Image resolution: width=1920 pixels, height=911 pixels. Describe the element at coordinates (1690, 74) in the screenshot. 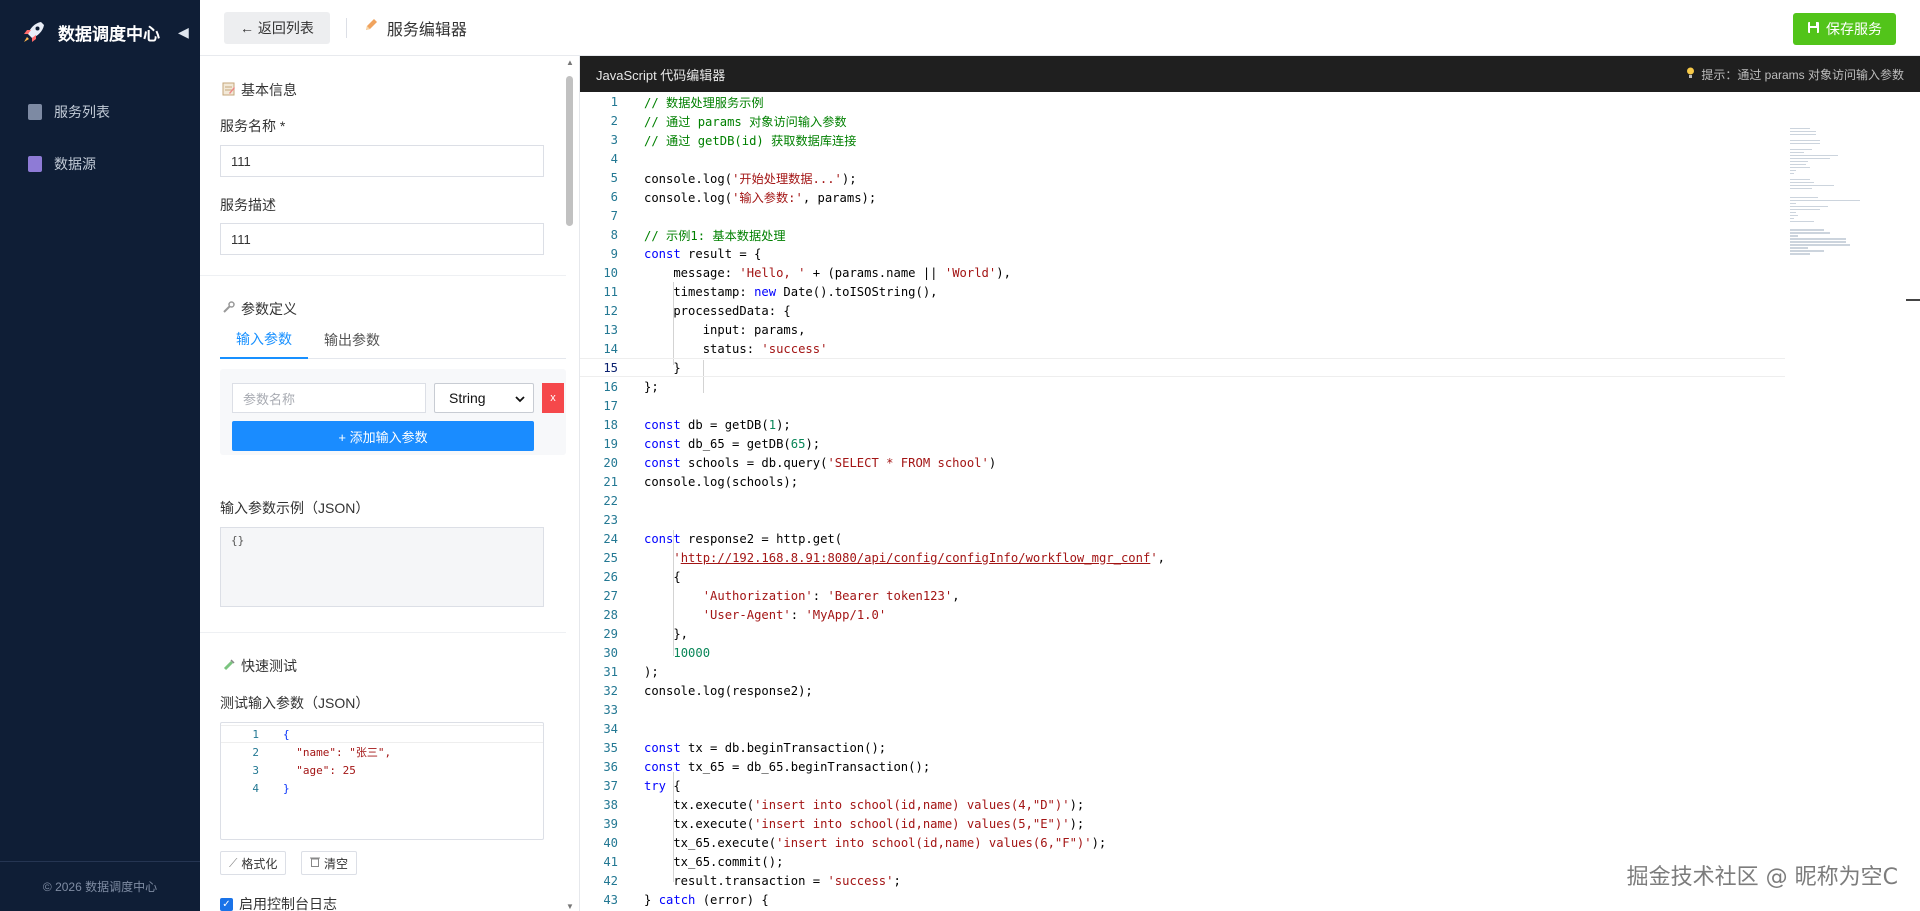

I see `lightbulb-icon` at that location.